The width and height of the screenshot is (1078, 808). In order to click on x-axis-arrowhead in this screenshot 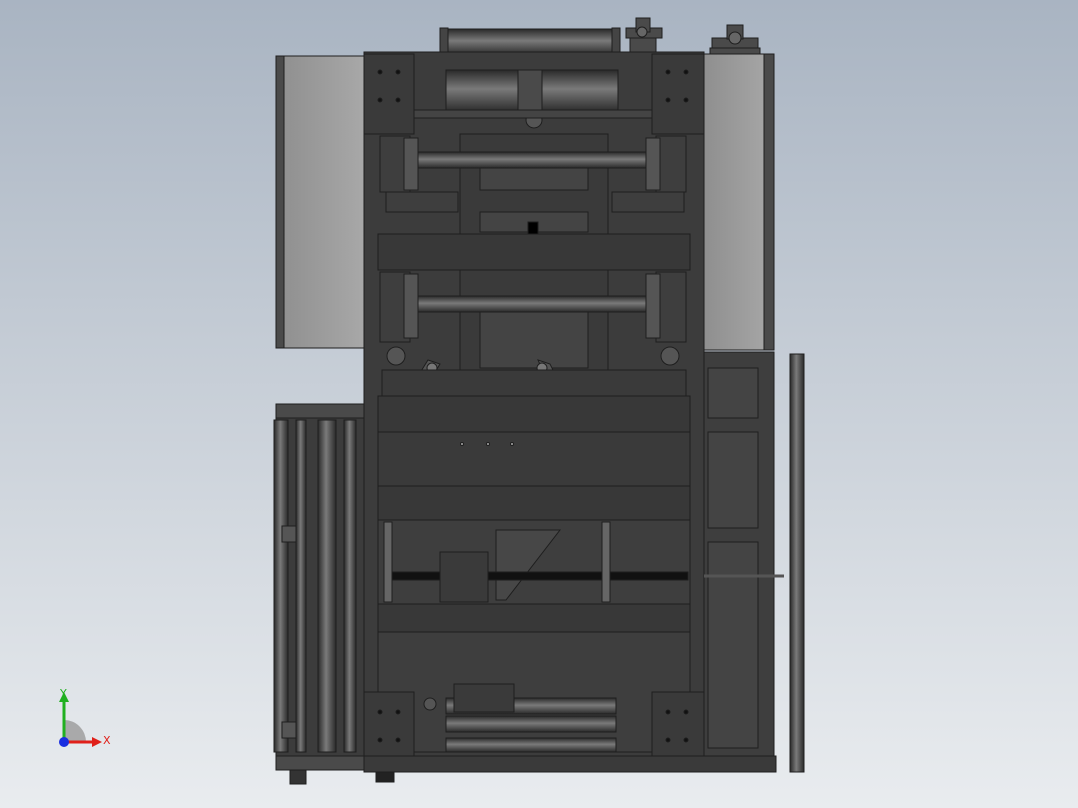, I will do `click(97, 742)`.